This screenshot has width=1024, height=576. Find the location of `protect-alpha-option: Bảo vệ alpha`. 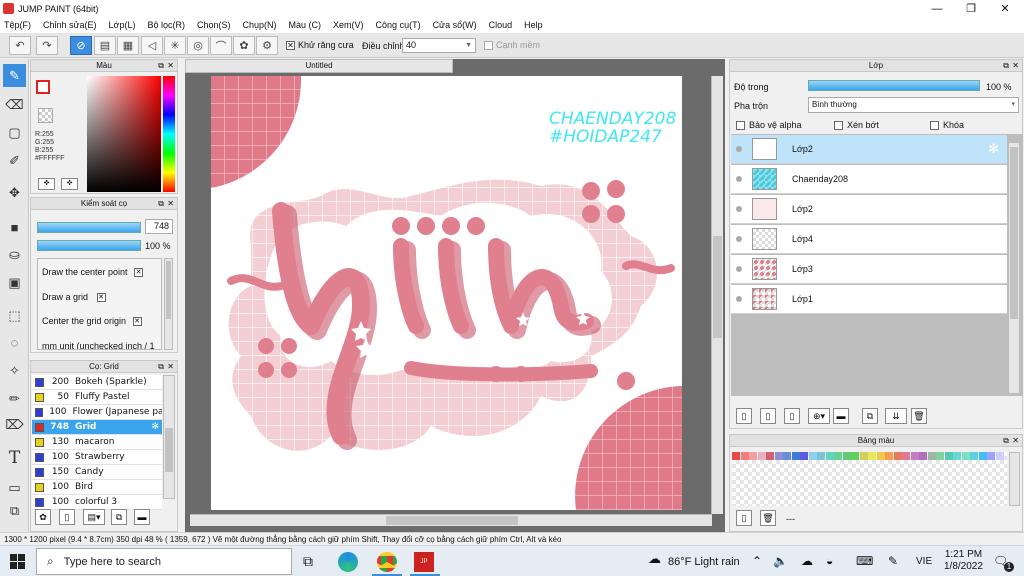

protect-alpha-option: Bảo vệ alpha is located at coordinates (769, 125).